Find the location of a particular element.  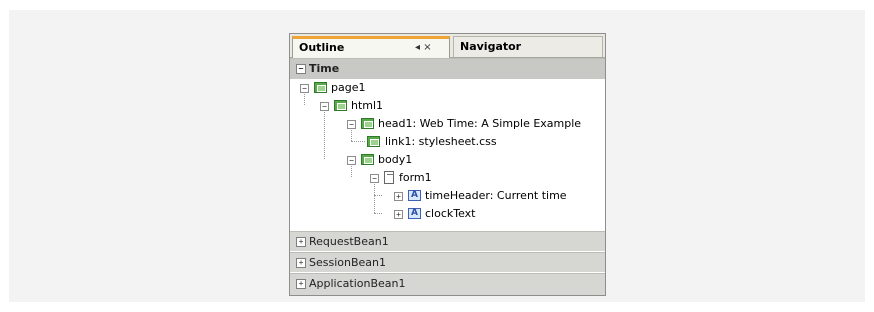

tab-outline: Outline ◂ × is located at coordinates (371, 47).